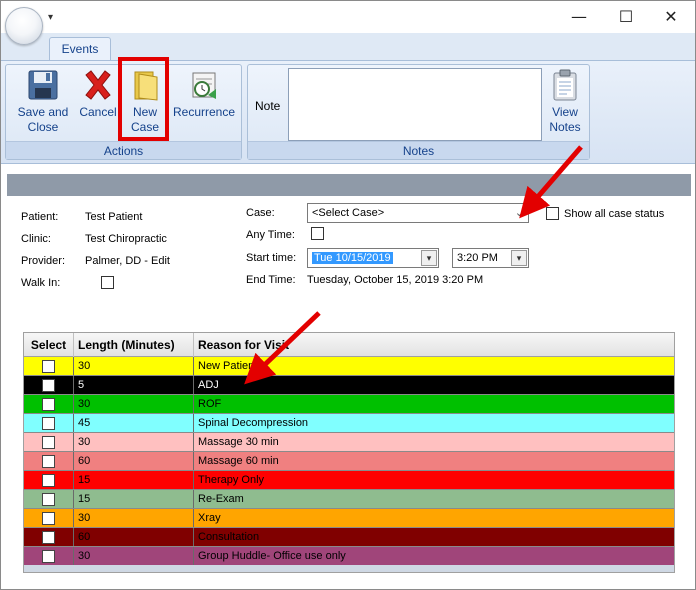 The height and width of the screenshot is (590, 696). Describe the element at coordinates (317, 233) in the screenshot. I see `any-time-checkbox` at that location.